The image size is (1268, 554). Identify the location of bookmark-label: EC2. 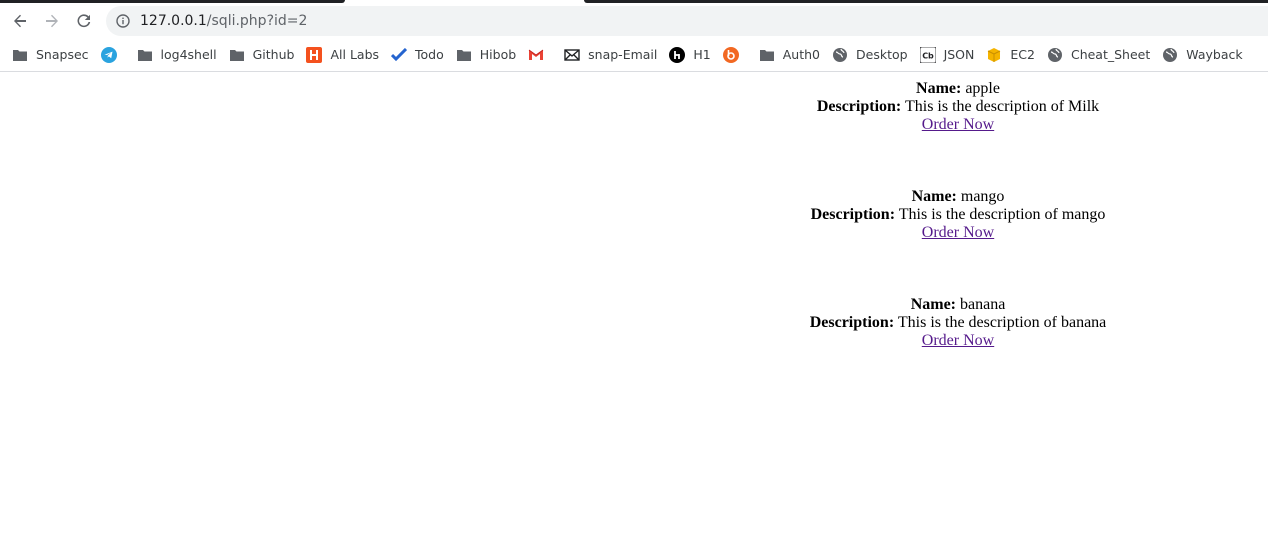
(1022, 54).